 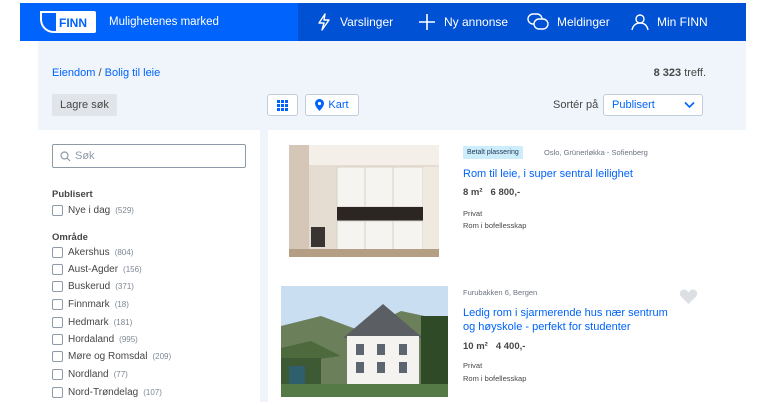 What do you see at coordinates (510, 346) in the screenshot?
I see `listing-price: 4 400,-` at bounding box center [510, 346].